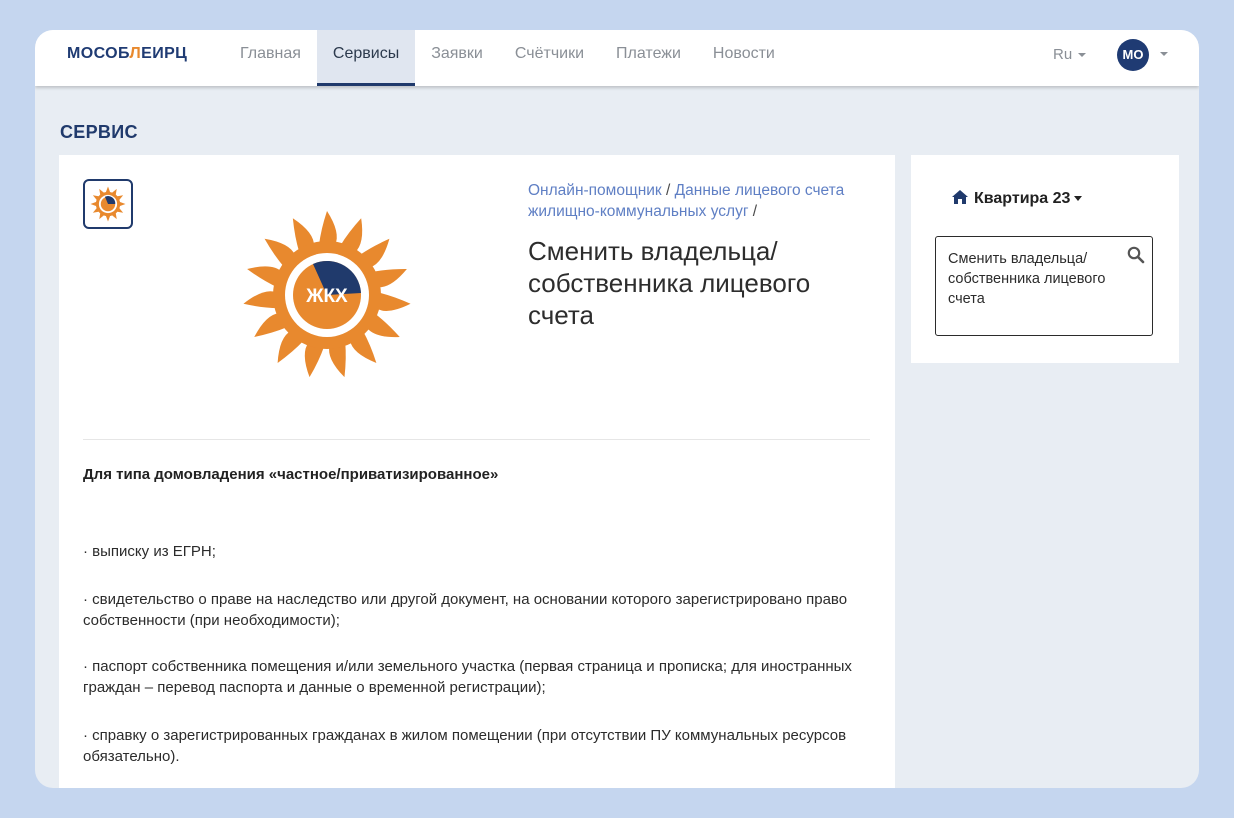  I want to click on logo-part-2: Л, so click(135, 53).